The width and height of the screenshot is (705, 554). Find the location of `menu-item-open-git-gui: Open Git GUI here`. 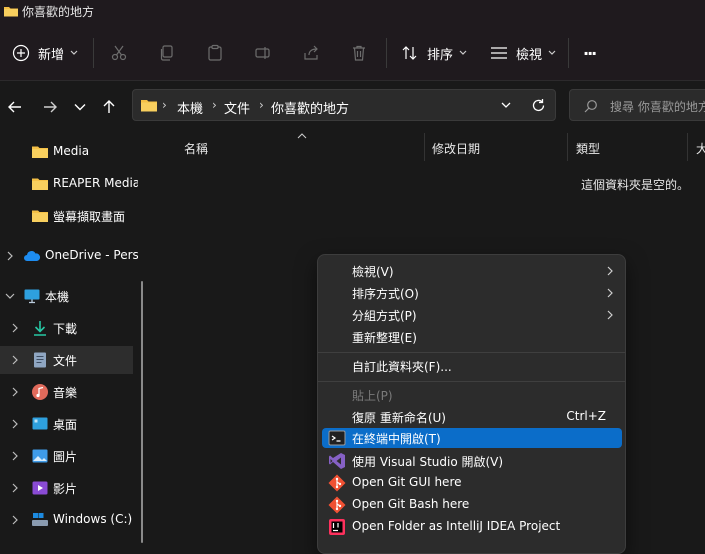

menu-item-open-git-gui: Open Git GUI here is located at coordinates (472, 483).